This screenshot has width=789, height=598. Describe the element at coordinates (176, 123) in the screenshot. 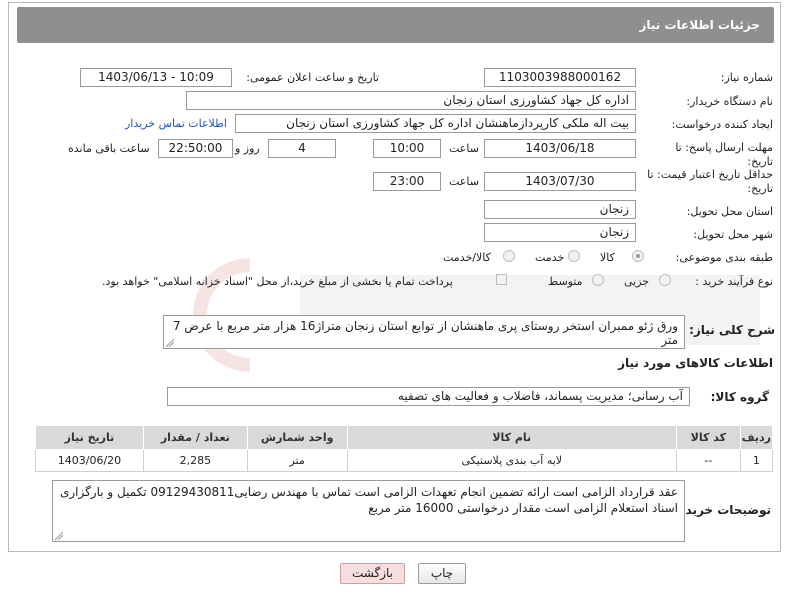

I see `contact-info-link: اطلاعات تماس خریدار` at that location.